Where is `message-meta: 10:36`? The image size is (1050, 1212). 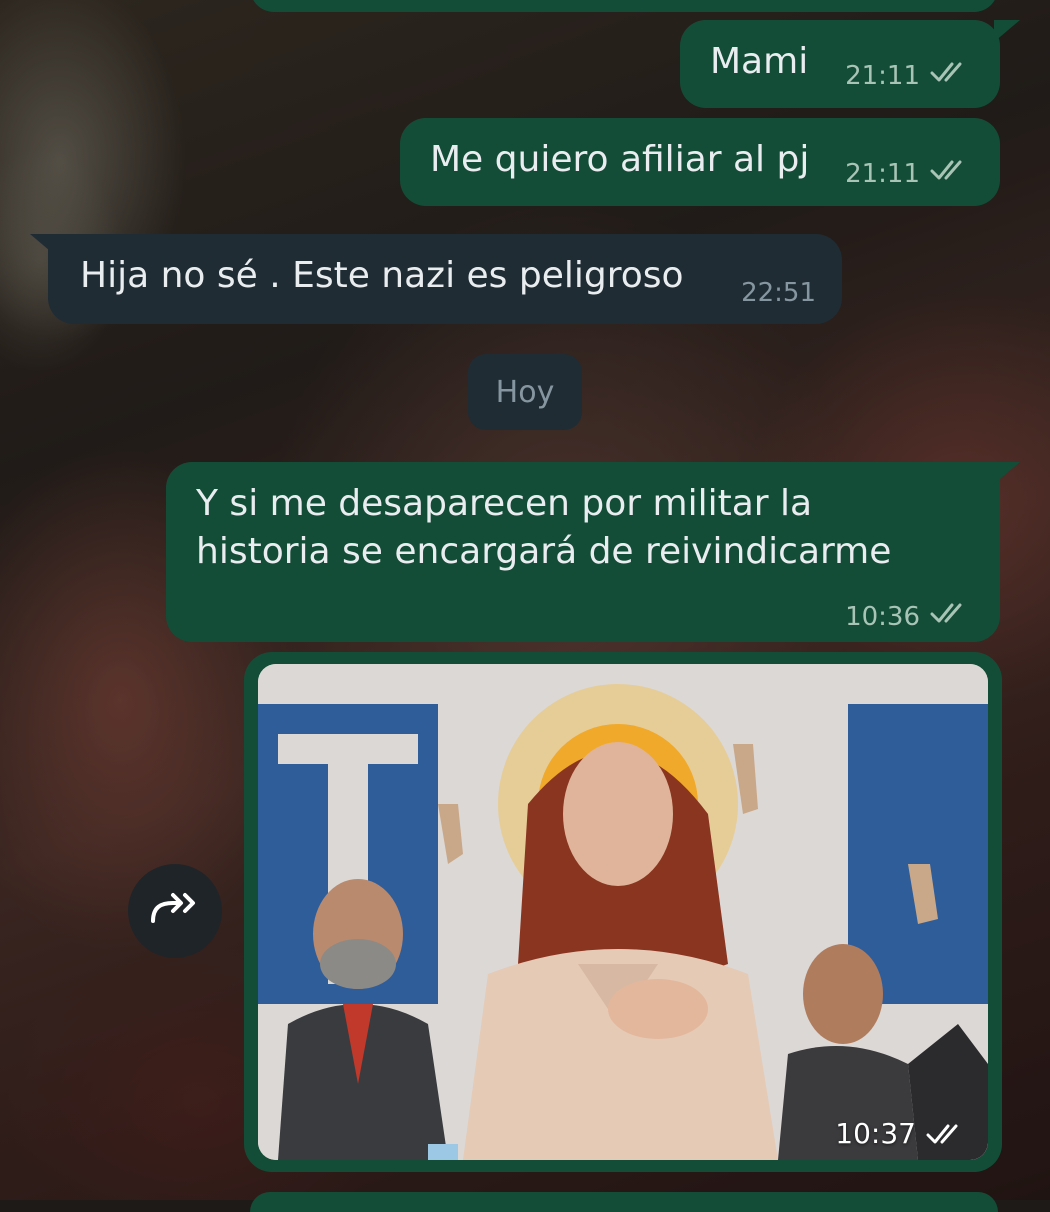
message-meta: 10:36 is located at coordinates (909, 616).